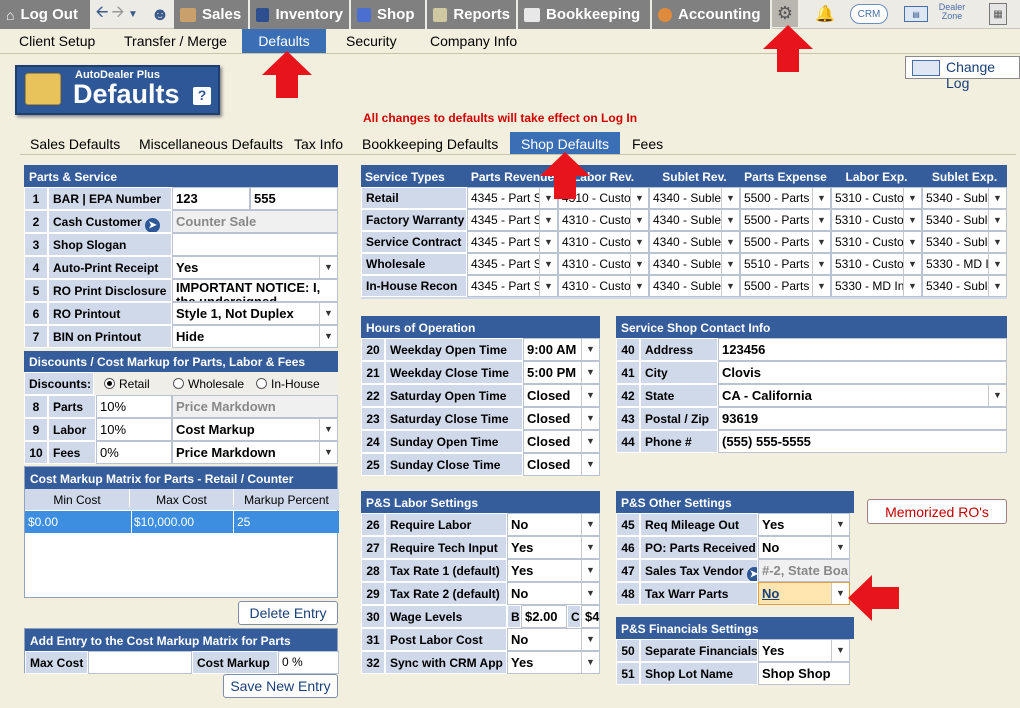 The height and width of the screenshot is (708, 1020). Describe the element at coordinates (284, 41) in the screenshot. I see `menu-defaults: Defaults` at that location.